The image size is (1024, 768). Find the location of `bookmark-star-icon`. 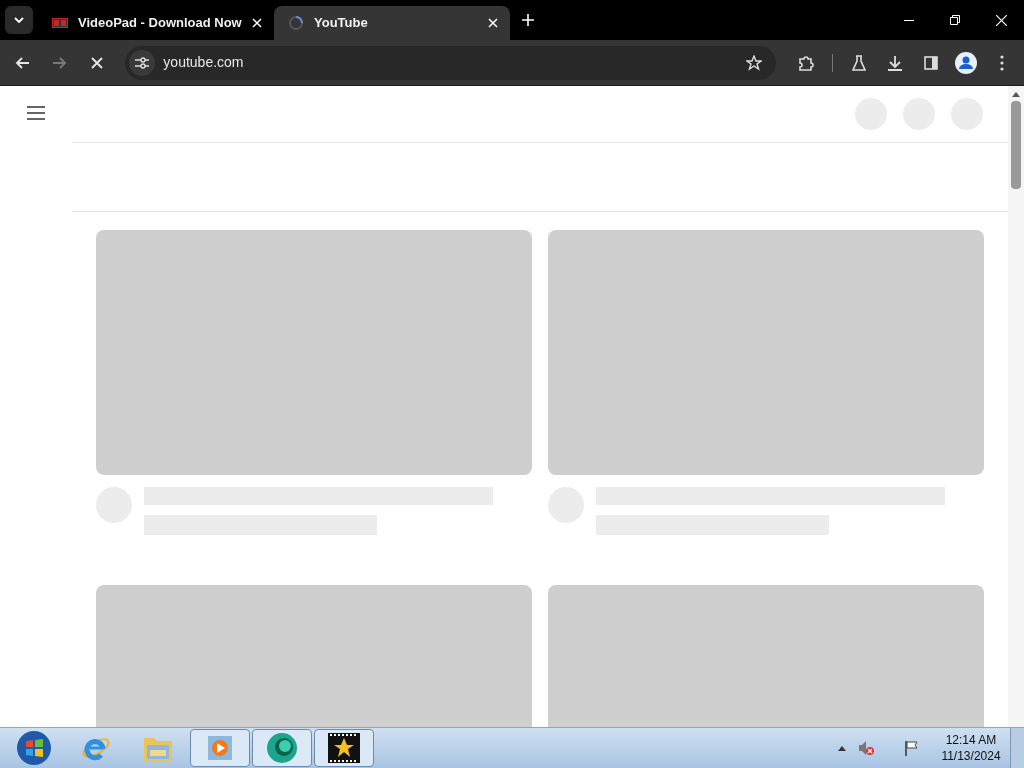

bookmark-star-icon is located at coordinates (754, 62).